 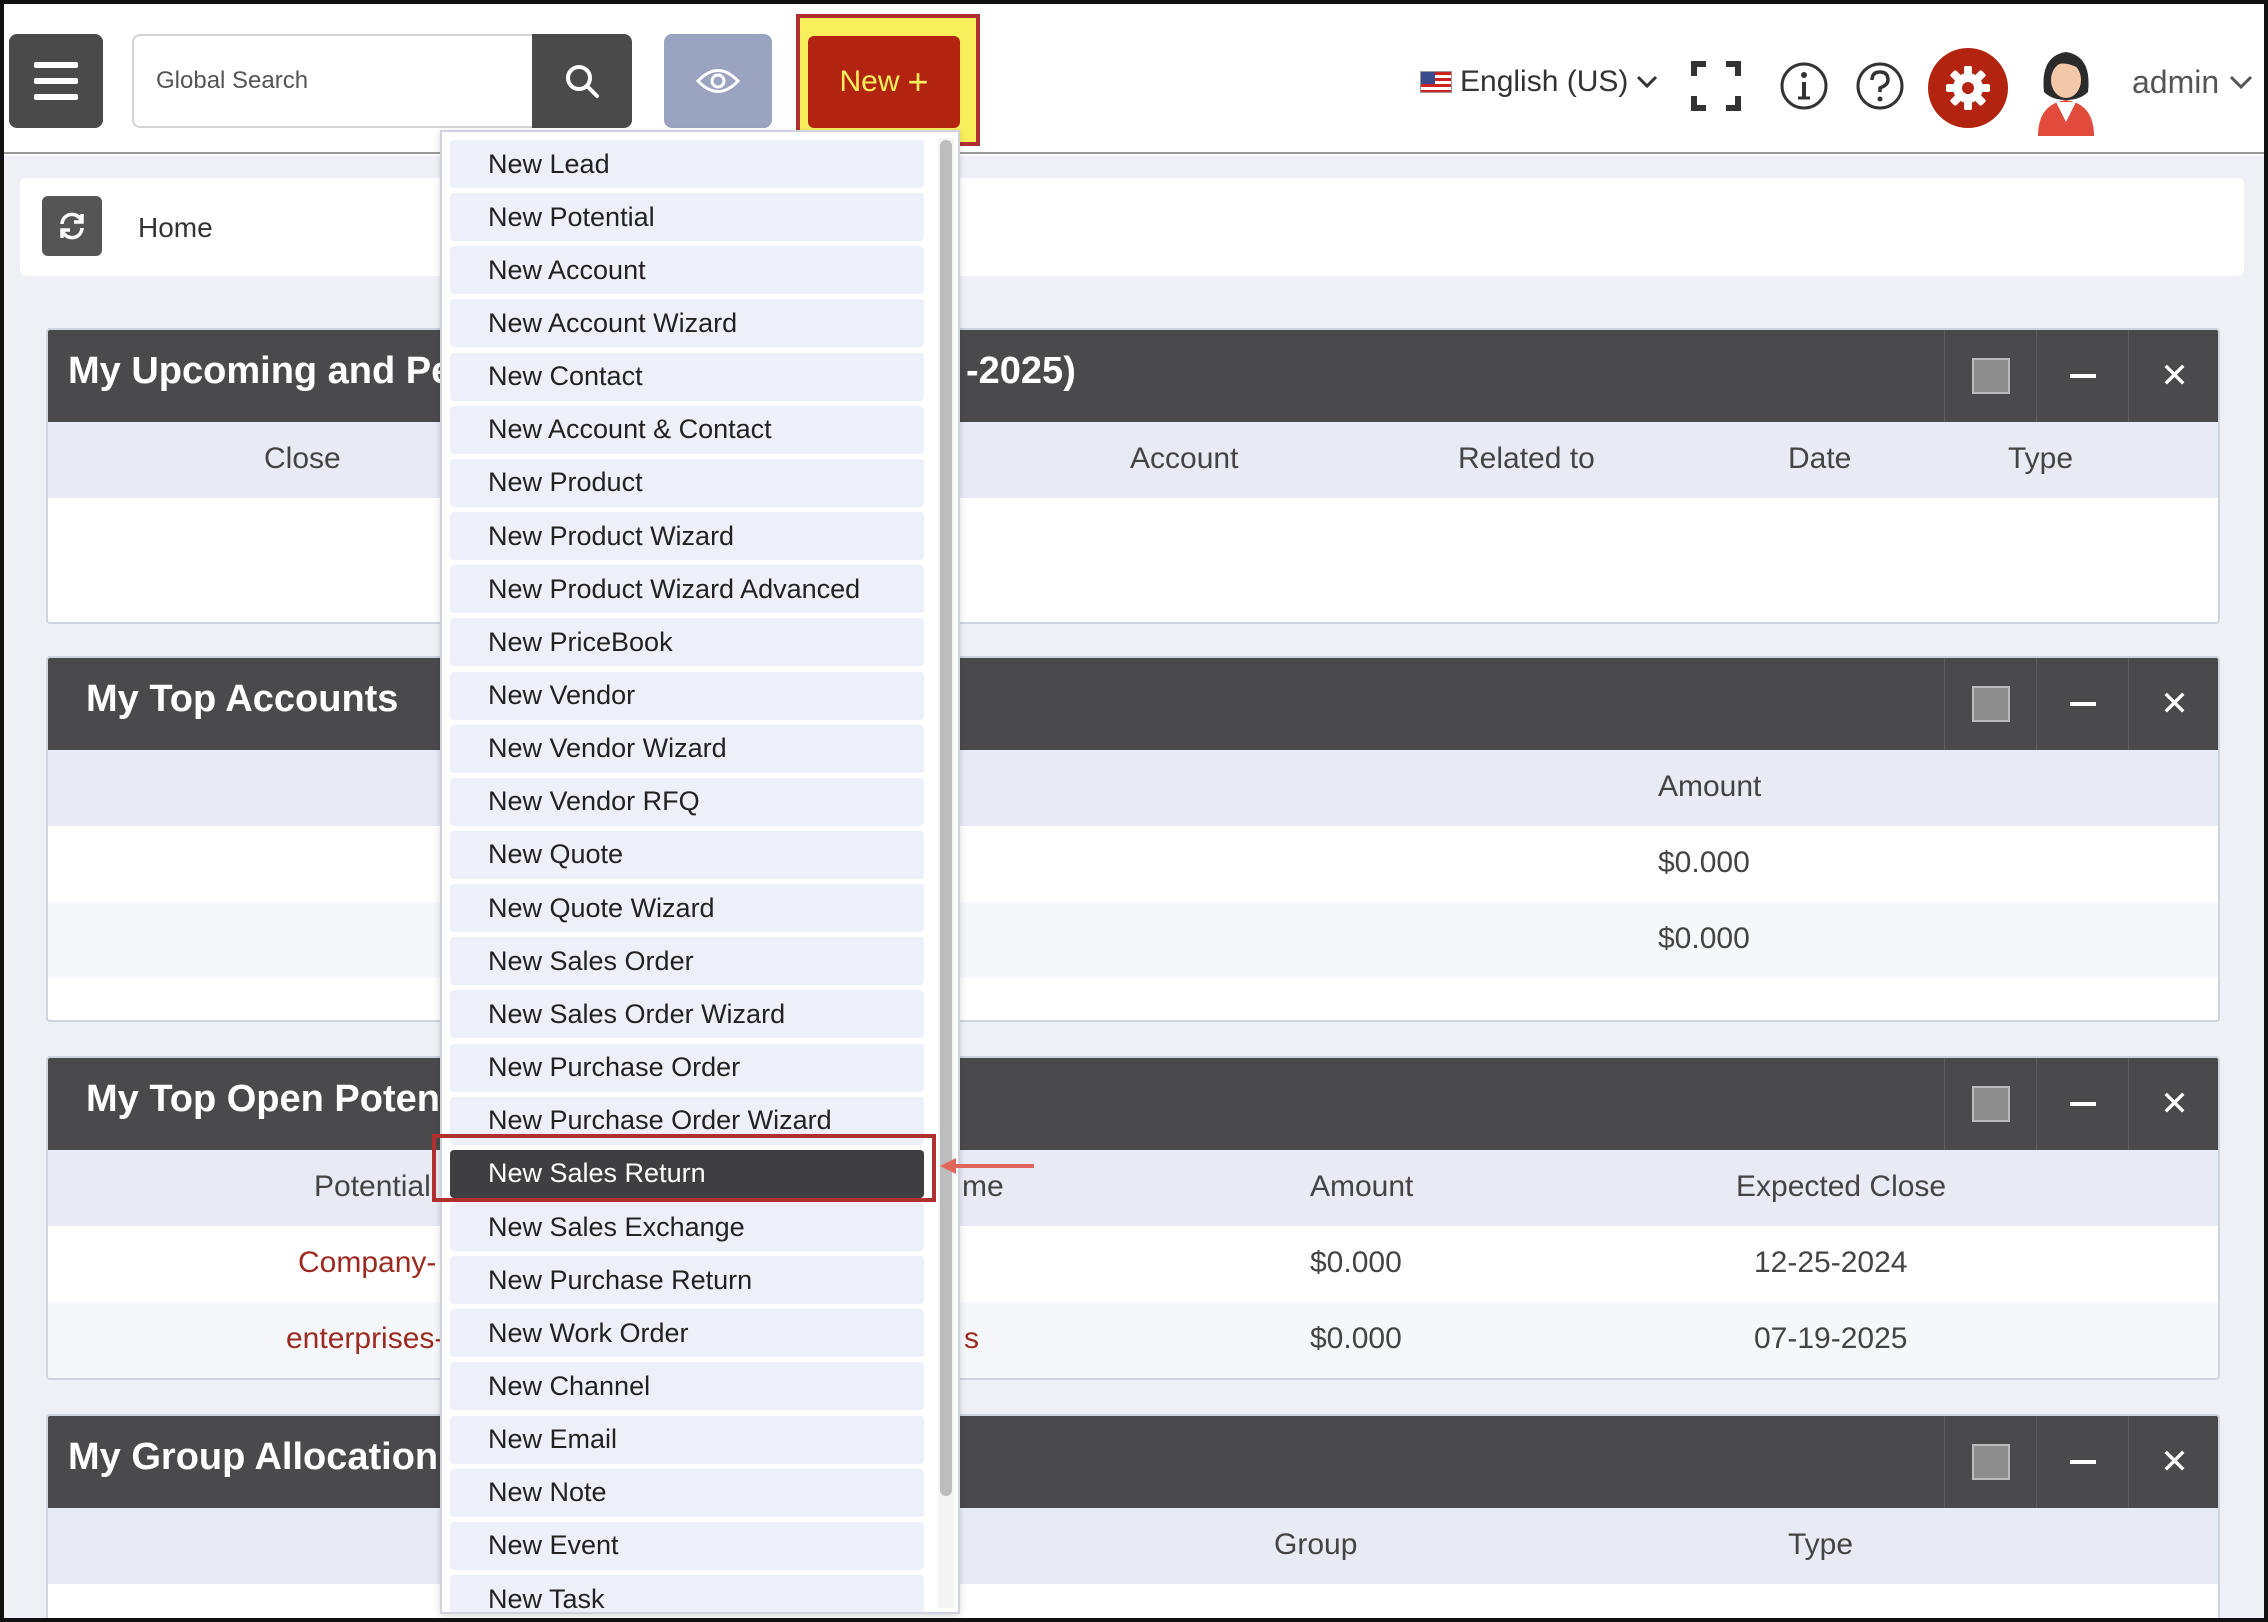 What do you see at coordinates (1831, 1262) in the screenshot?
I see `expected-close-cell: 12-25-2024` at bounding box center [1831, 1262].